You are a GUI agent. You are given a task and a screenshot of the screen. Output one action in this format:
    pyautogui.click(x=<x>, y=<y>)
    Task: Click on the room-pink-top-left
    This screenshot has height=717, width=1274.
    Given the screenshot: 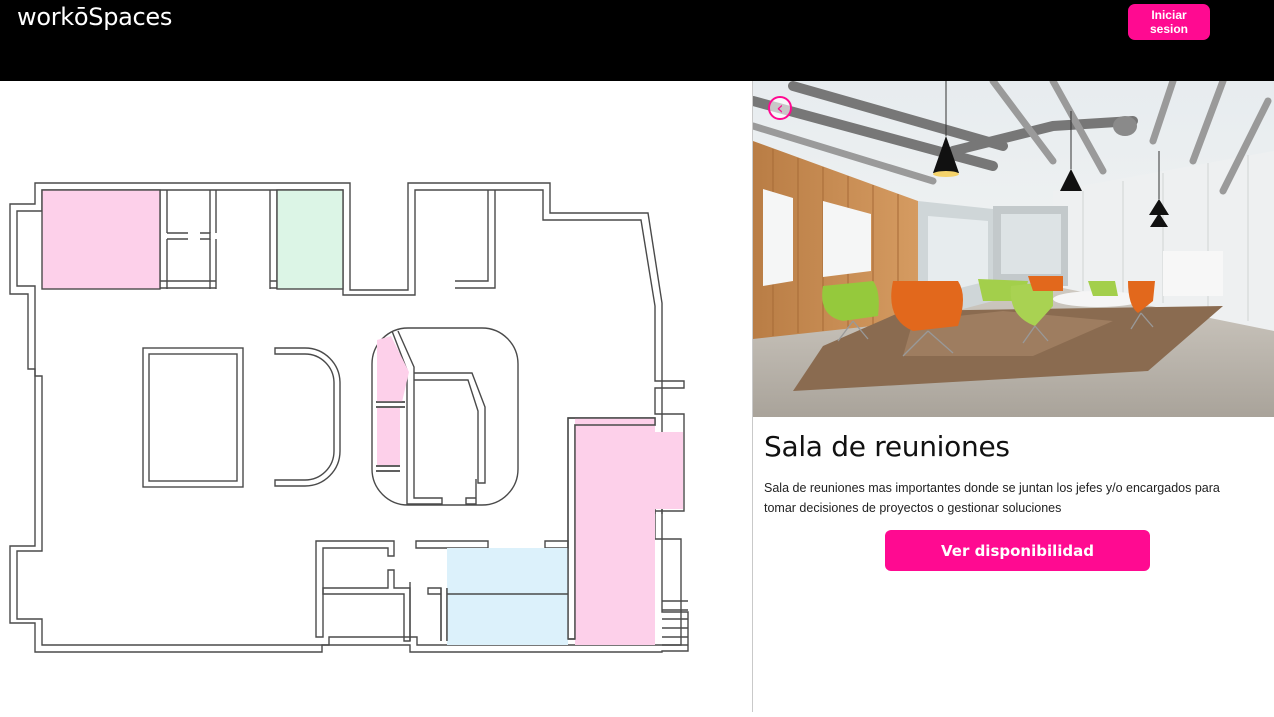 What is the action you would take?
    pyautogui.click(x=101, y=239)
    